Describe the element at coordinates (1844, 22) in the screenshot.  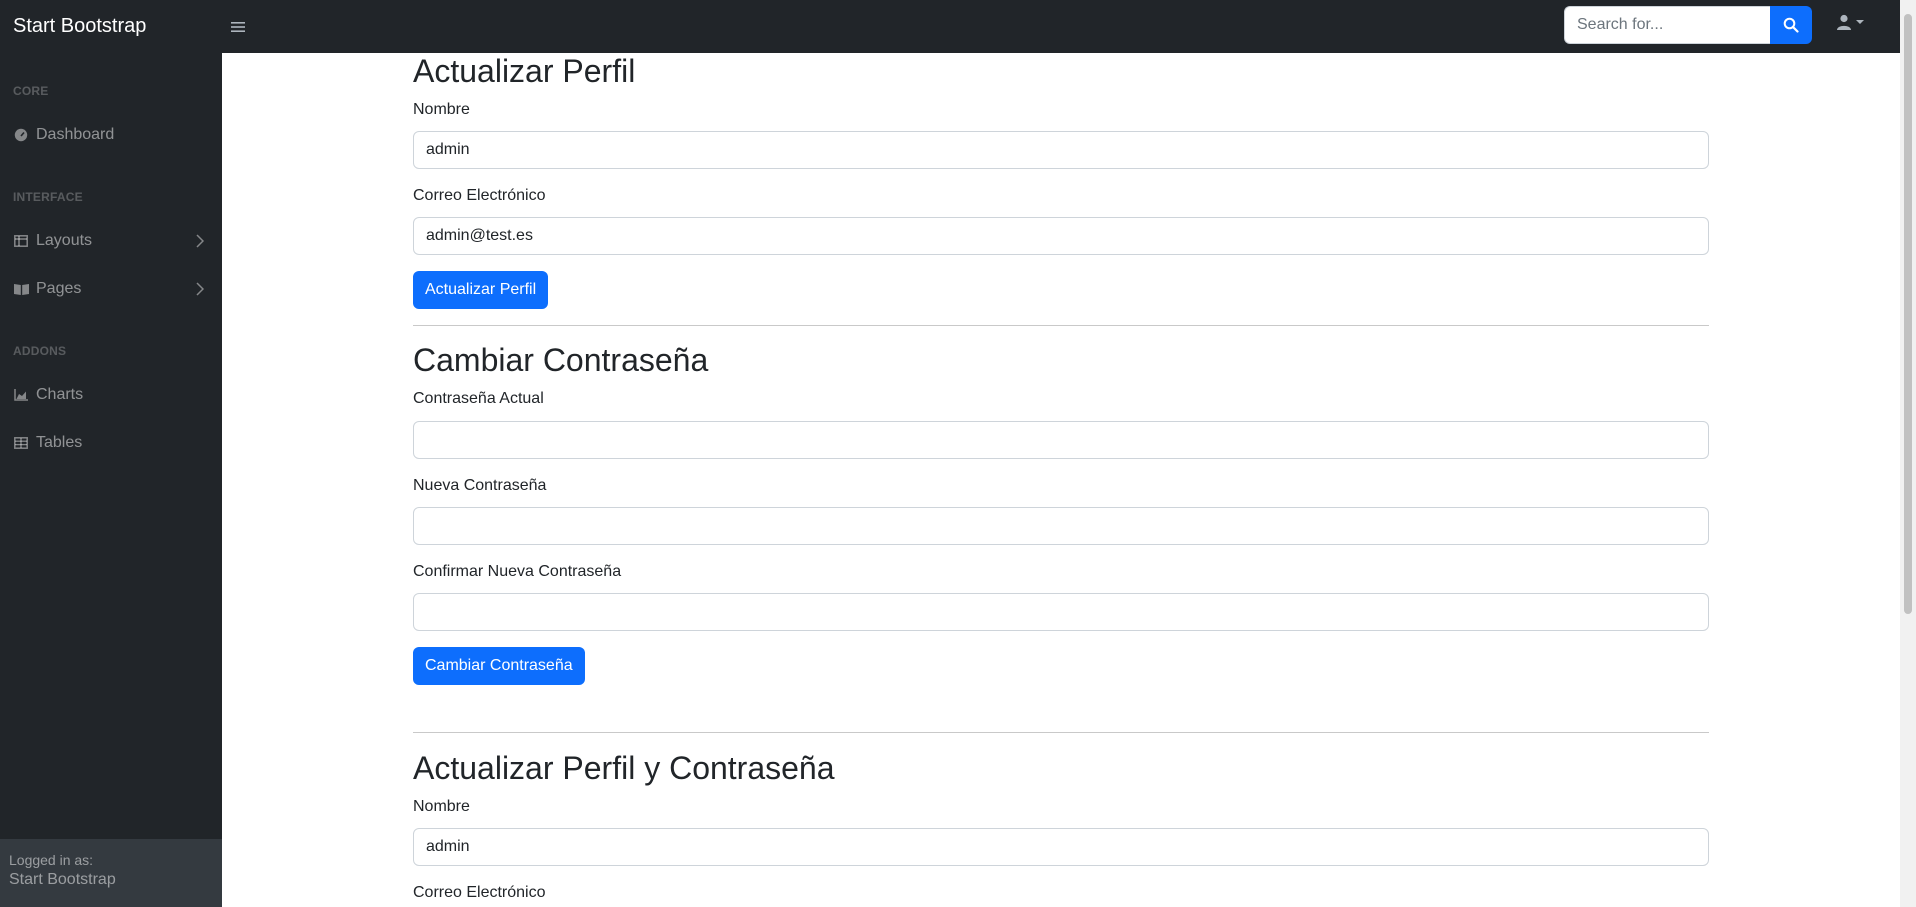
I see `user-icon` at that location.